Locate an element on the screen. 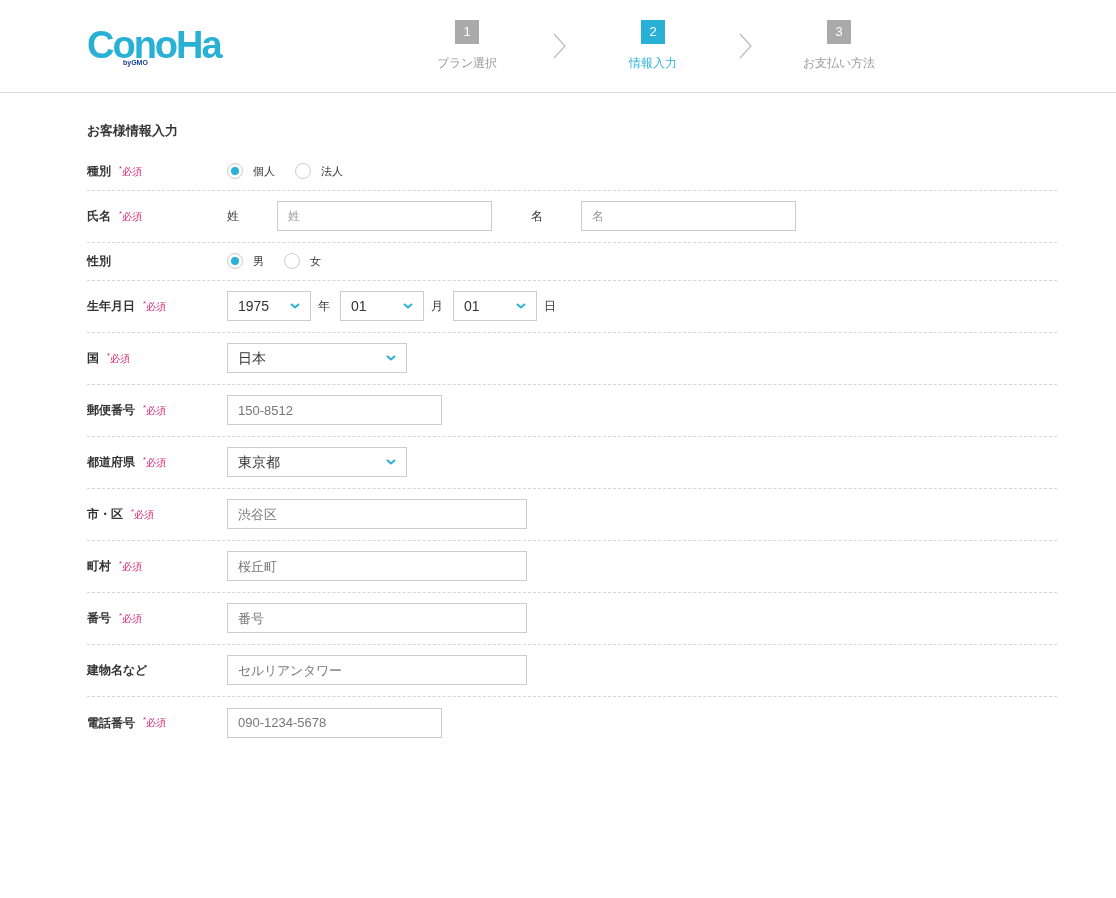 Image resolution: width=1116 pixels, height=898 pixels. step-label: 情報入力 is located at coordinates (653, 63).